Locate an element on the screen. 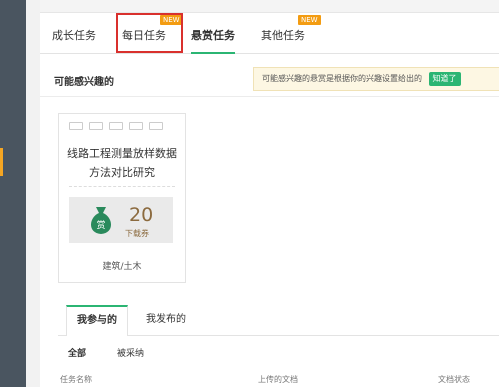 This screenshot has height=387, width=499. my-tasks-tabs: 我参与的 我发布的 is located at coordinates (278, 320).